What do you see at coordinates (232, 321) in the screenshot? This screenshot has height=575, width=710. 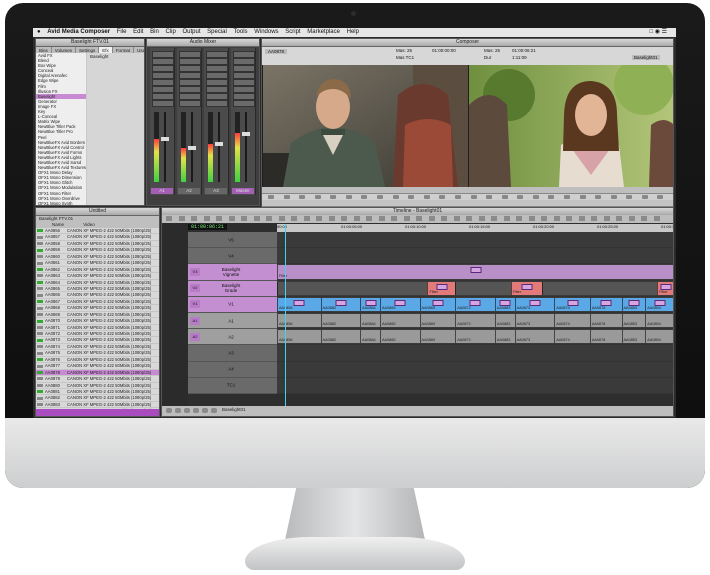 I see `track-header: A1 A1` at bounding box center [232, 321].